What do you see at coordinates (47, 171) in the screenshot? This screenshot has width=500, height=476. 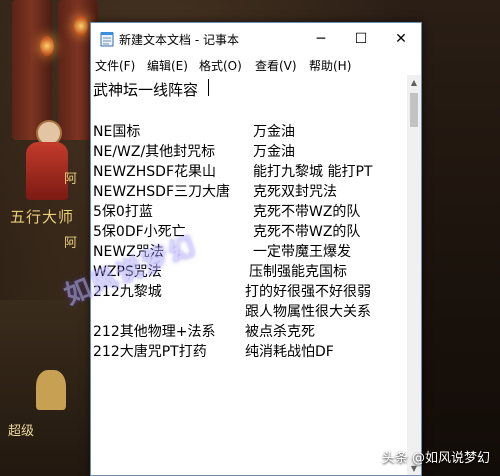 I see `npc-body` at bounding box center [47, 171].